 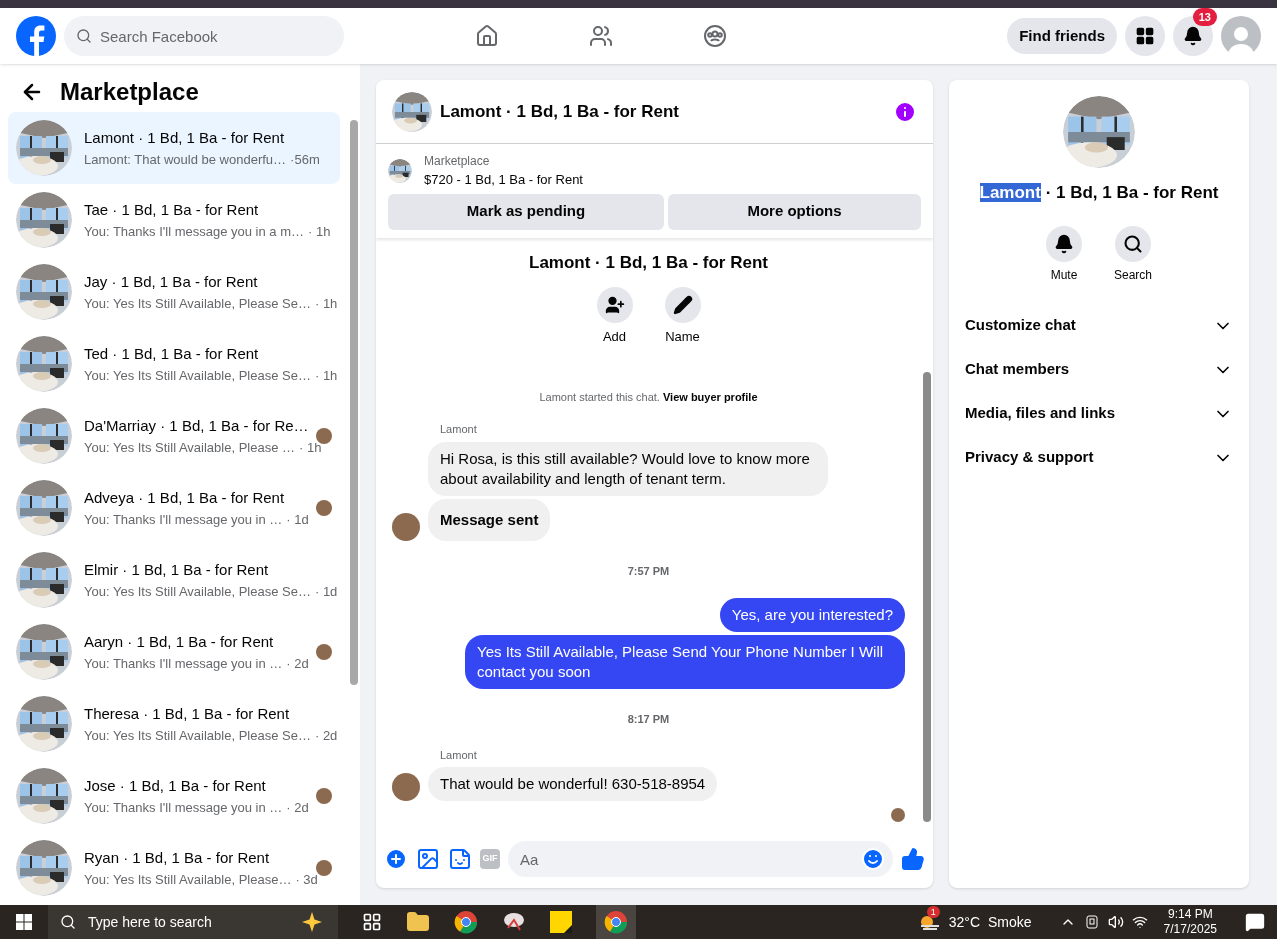 I want to click on search-field: Search Facebook, so click(x=204, y=36).